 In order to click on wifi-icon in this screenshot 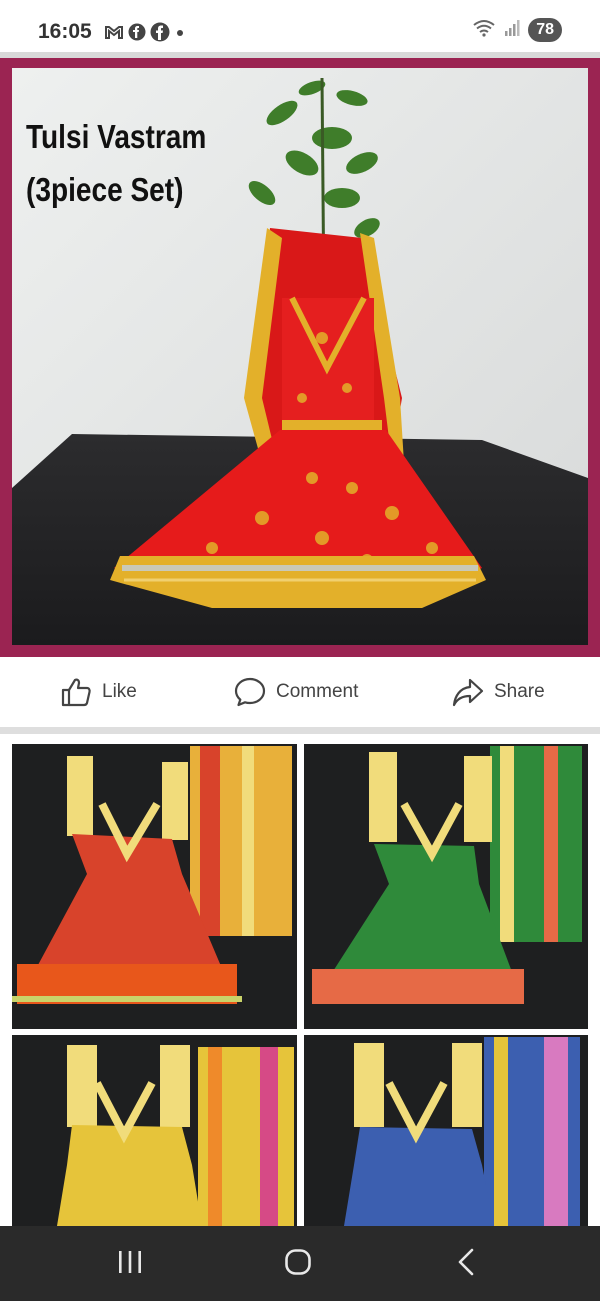, I will do `click(484, 30)`.